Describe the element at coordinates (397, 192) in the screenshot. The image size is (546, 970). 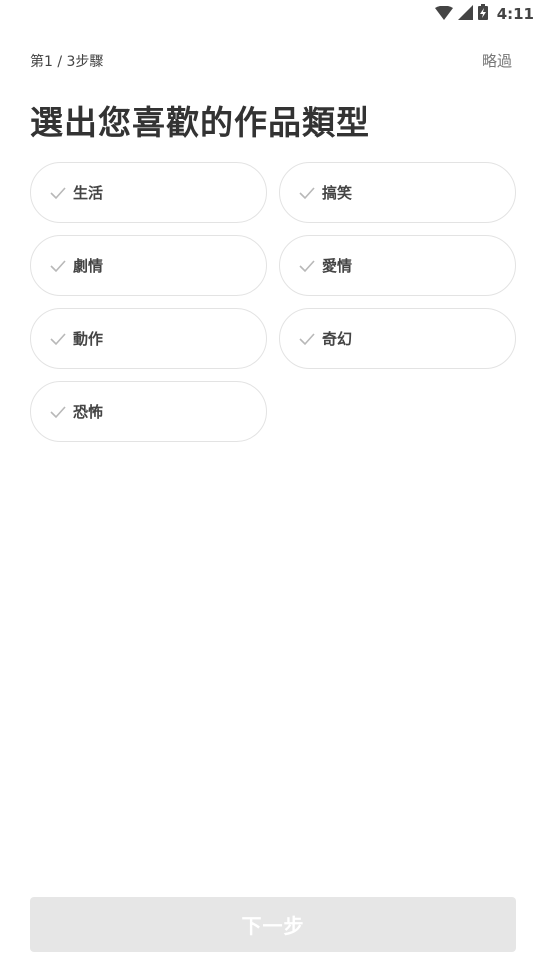
I see `genre-chip-comedy: 搞笑` at that location.